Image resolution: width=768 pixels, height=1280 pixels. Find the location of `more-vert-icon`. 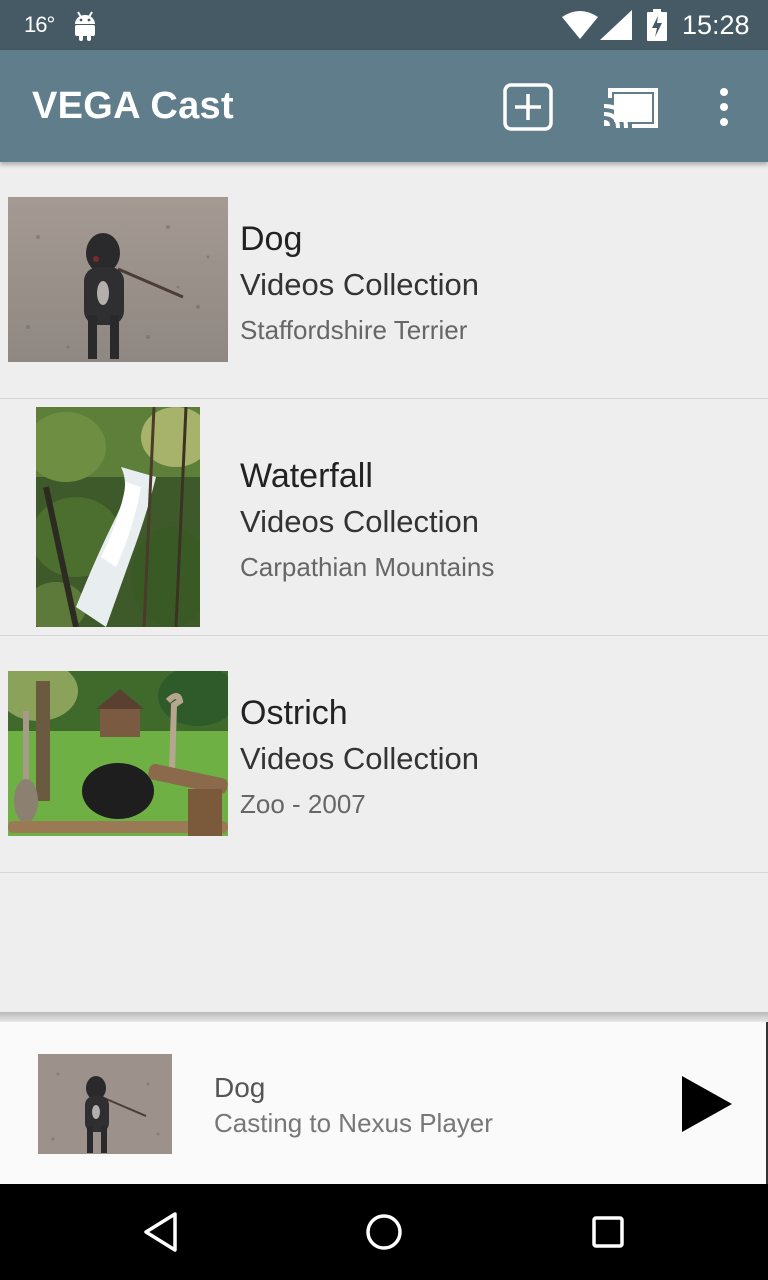

more-vert-icon is located at coordinates (724, 107).